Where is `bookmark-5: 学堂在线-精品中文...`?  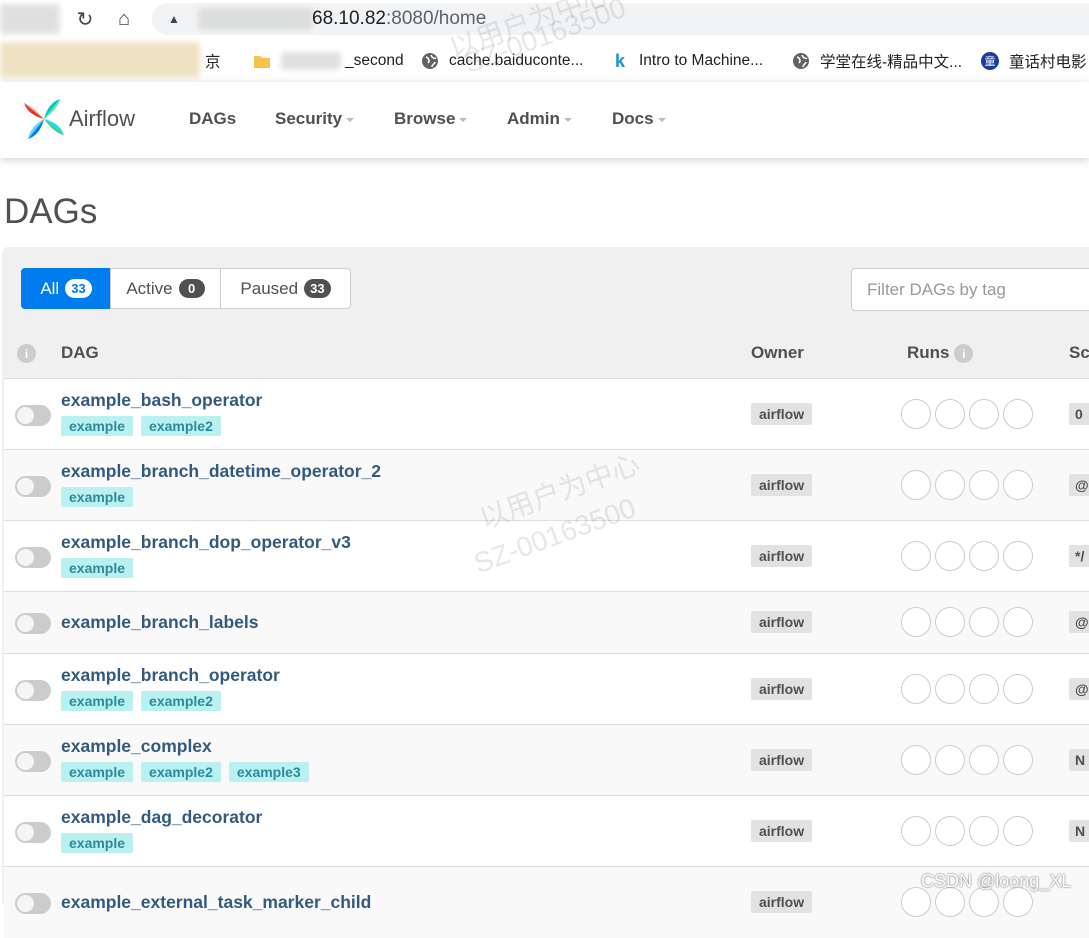 bookmark-5: 学堂在线-精品中文... is located at coordinates (877, 61).